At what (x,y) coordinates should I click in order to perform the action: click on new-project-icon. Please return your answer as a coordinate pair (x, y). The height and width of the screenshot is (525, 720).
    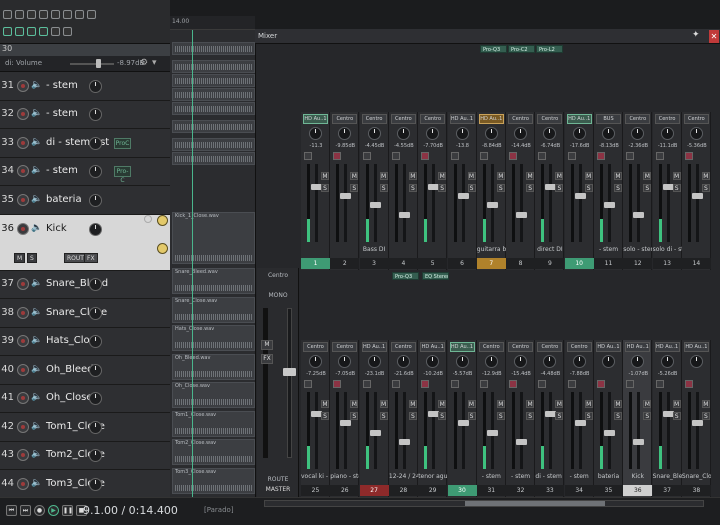
    Looking at the image, I should click on (7, 14).